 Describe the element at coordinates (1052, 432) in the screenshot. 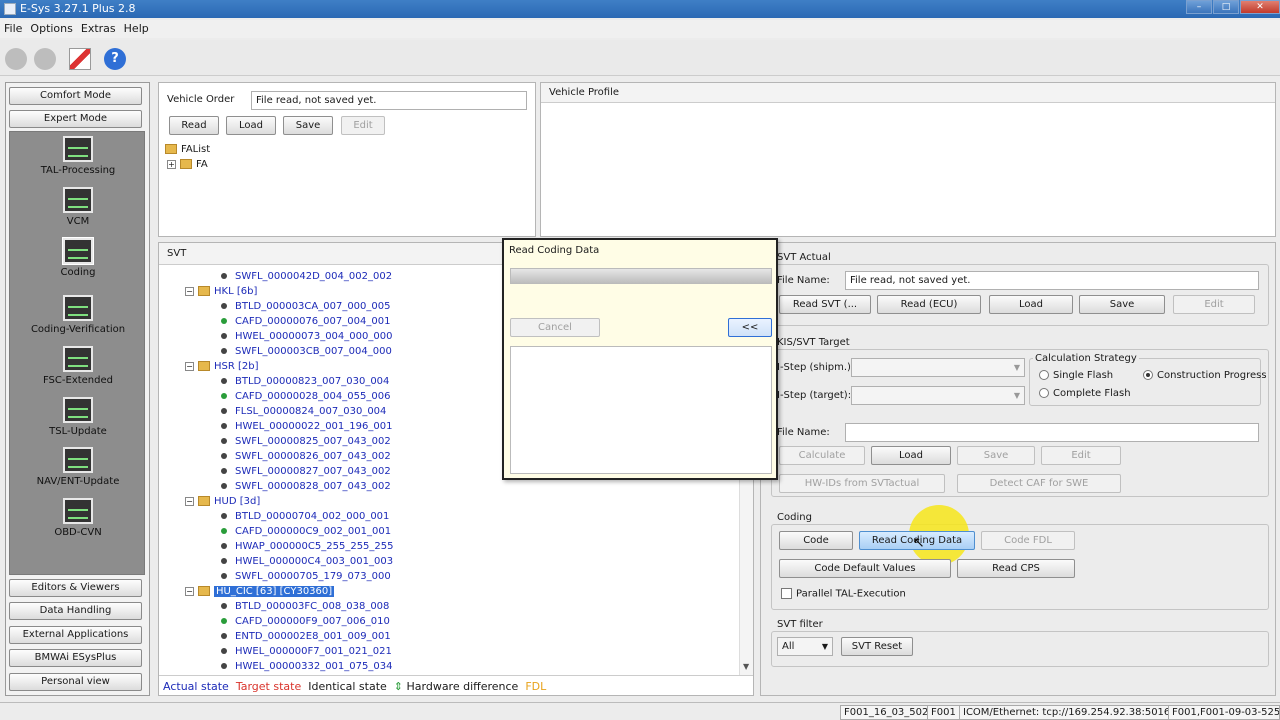

I see `svt-target-file-field` at that location.